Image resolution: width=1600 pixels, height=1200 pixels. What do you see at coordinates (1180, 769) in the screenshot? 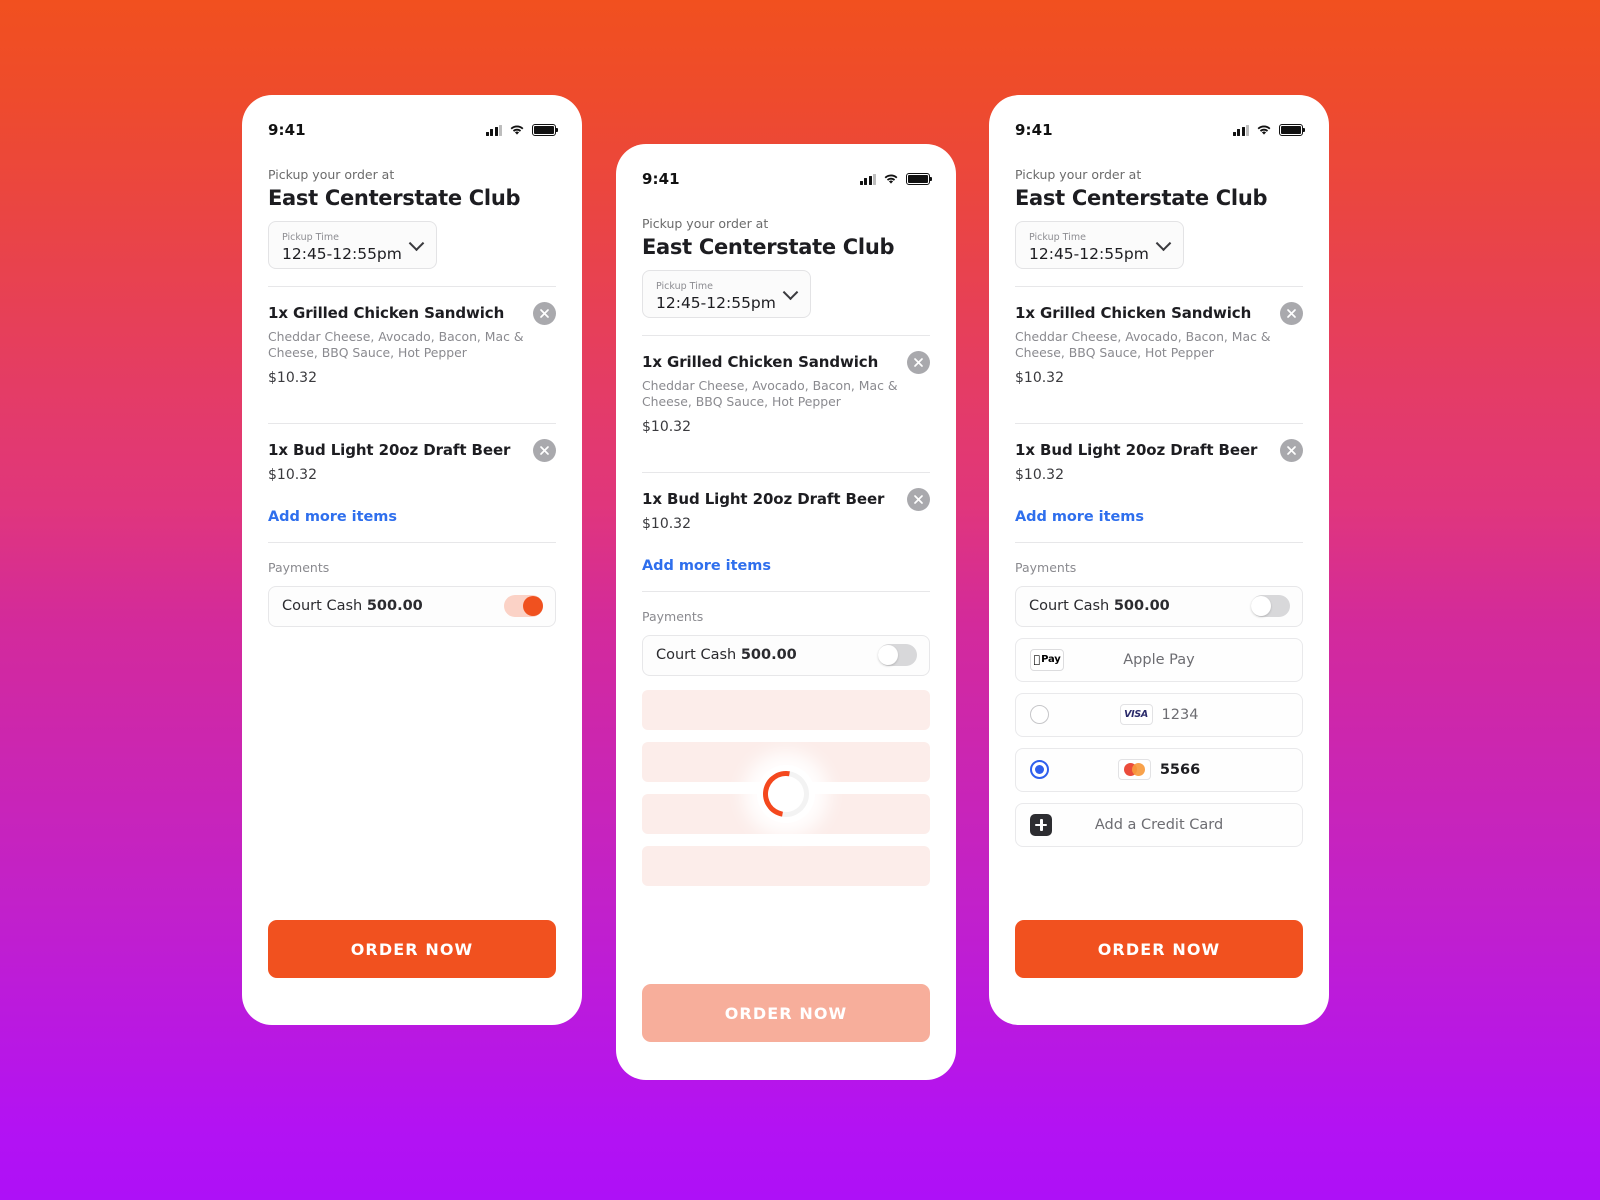
I see `payment-method-label: 5566` at bounding box center [1180, 769].